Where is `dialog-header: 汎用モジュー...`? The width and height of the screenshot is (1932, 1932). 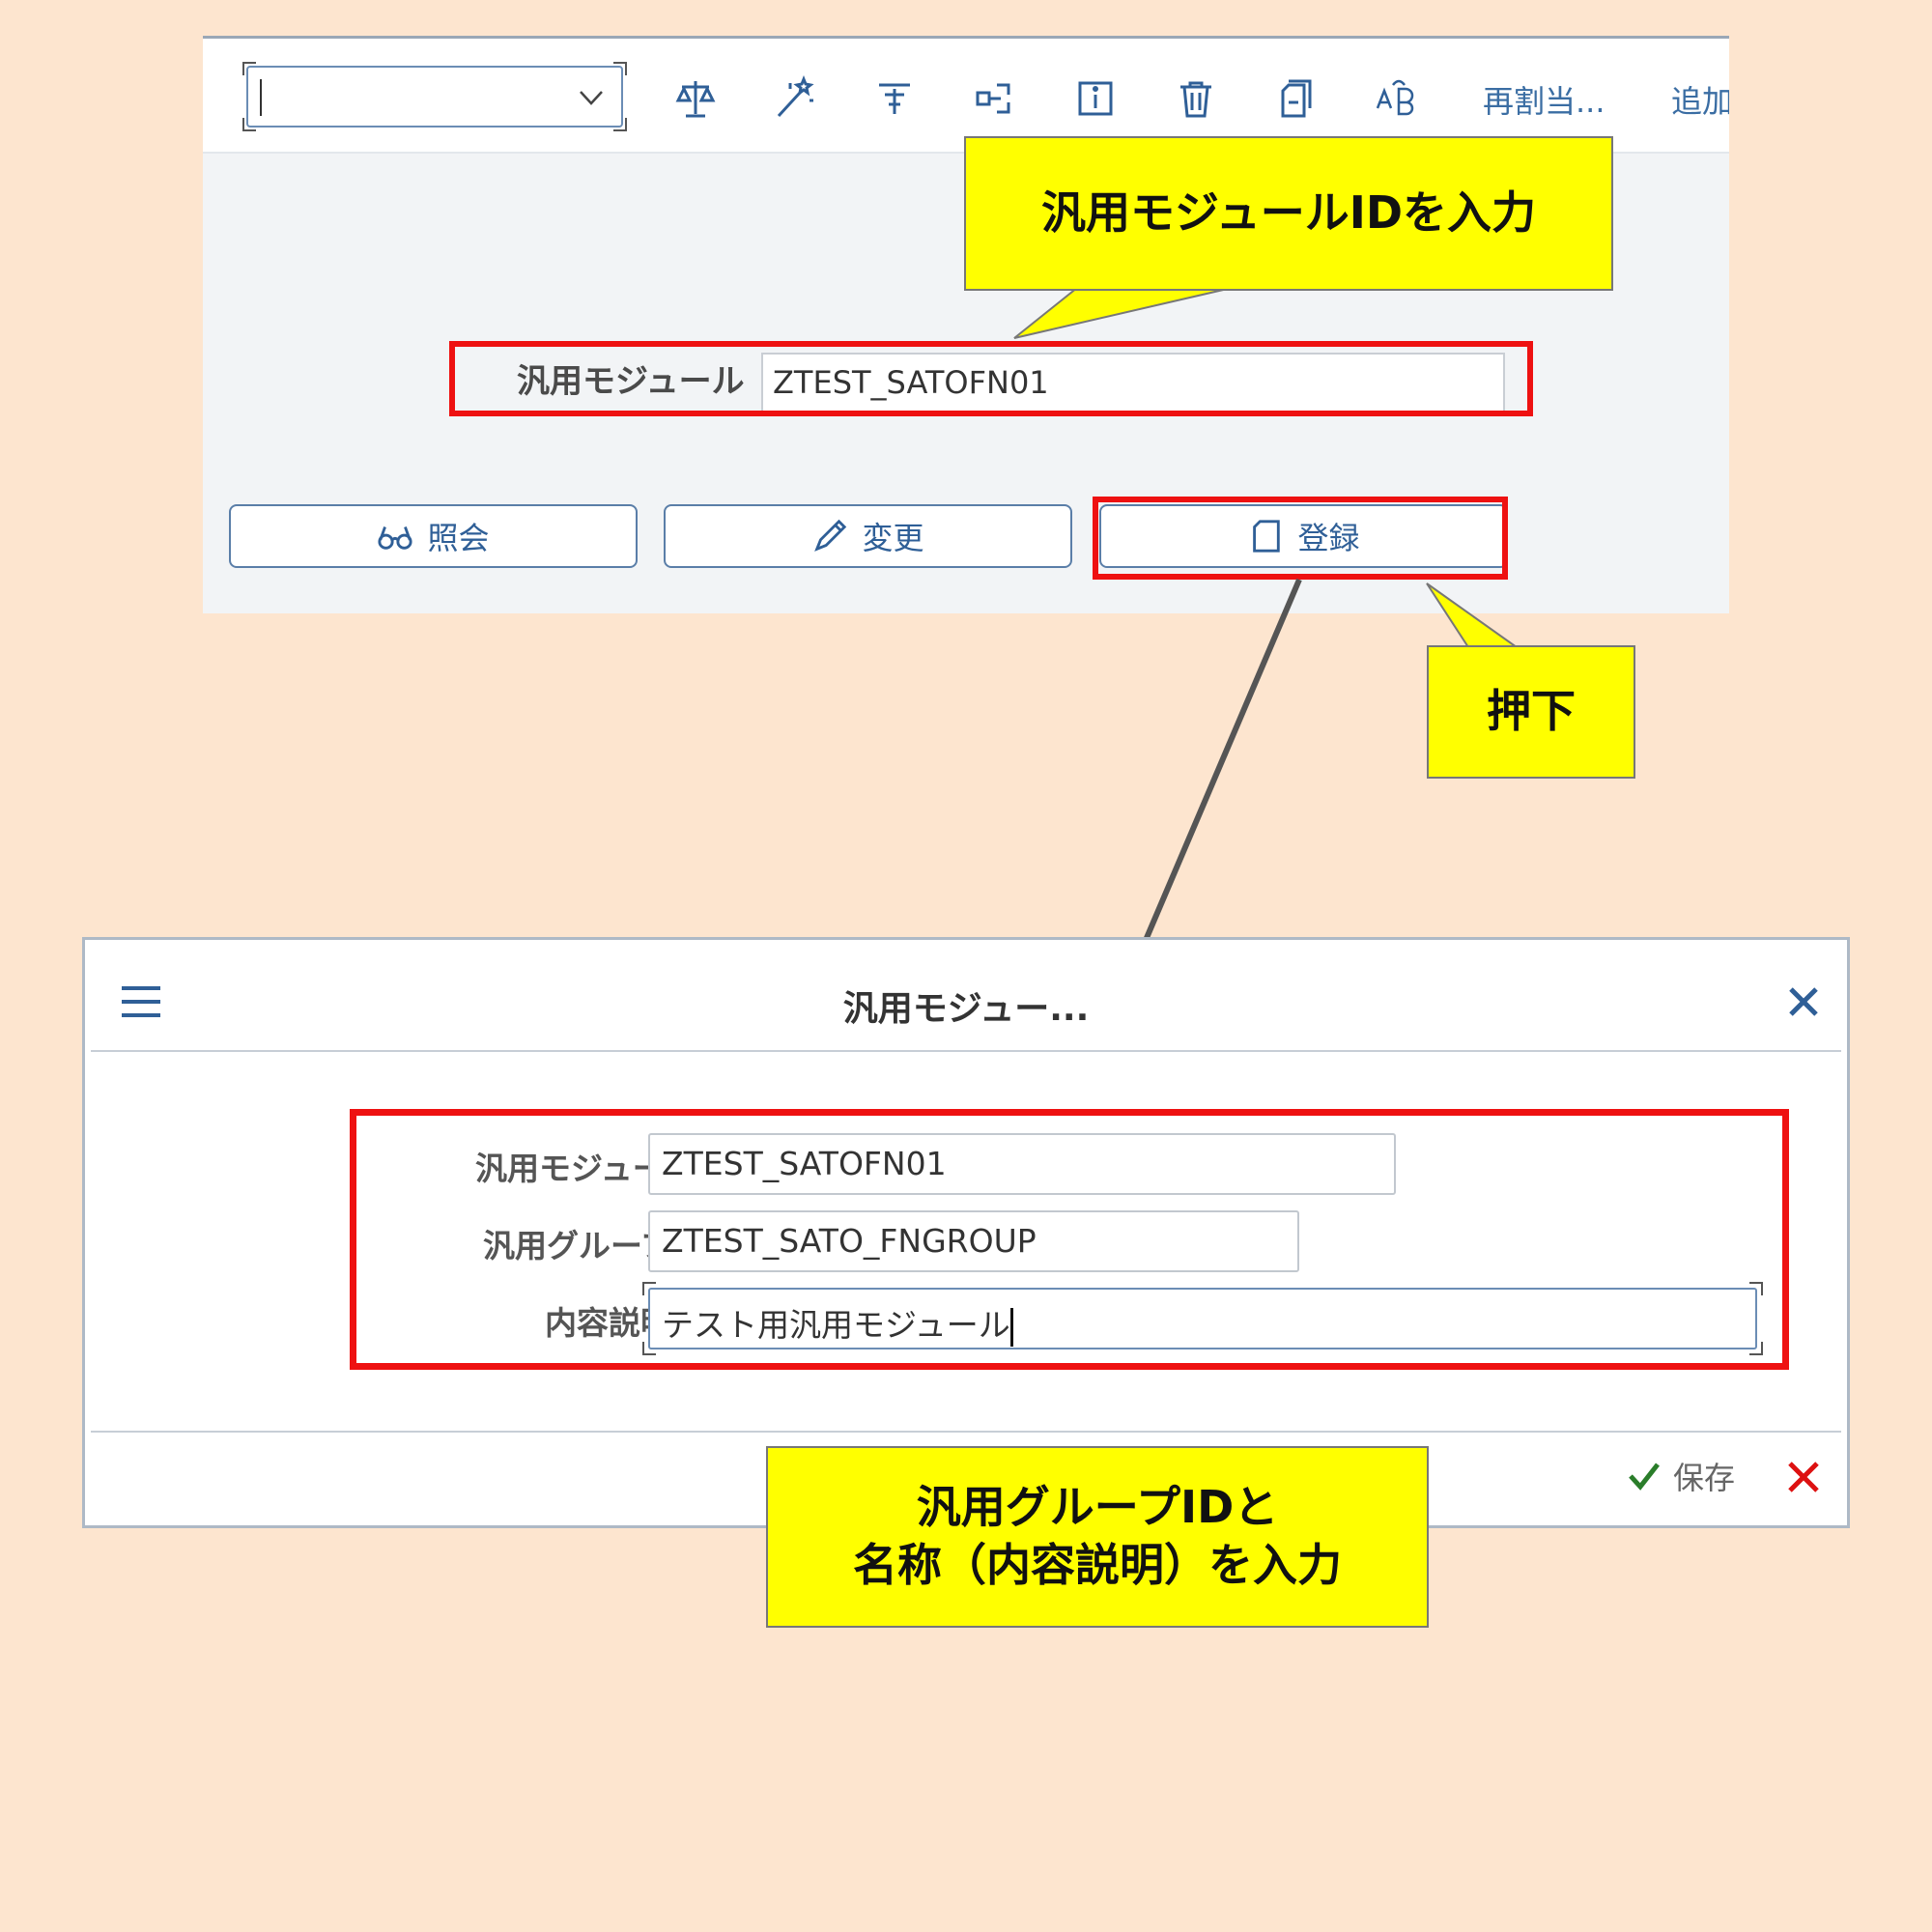
dialog-header: 汎用モジュー... is located at coordinates (966, 999).